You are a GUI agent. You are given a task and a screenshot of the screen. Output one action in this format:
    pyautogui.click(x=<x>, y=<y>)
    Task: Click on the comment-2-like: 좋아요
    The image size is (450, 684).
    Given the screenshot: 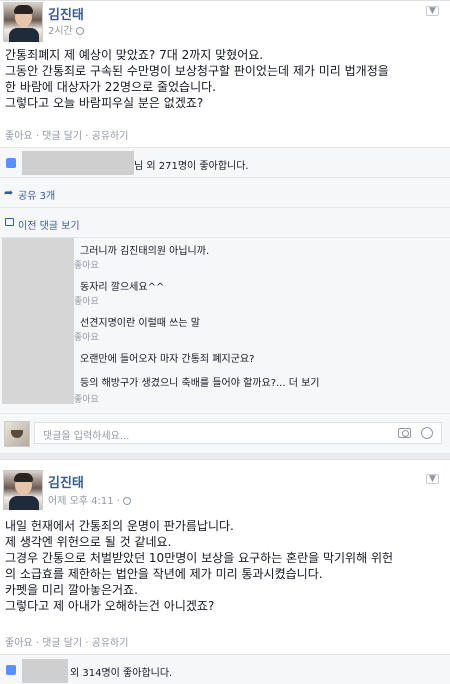 What is the action you would take?
    pyautogui.click(x=86, y=300)
    